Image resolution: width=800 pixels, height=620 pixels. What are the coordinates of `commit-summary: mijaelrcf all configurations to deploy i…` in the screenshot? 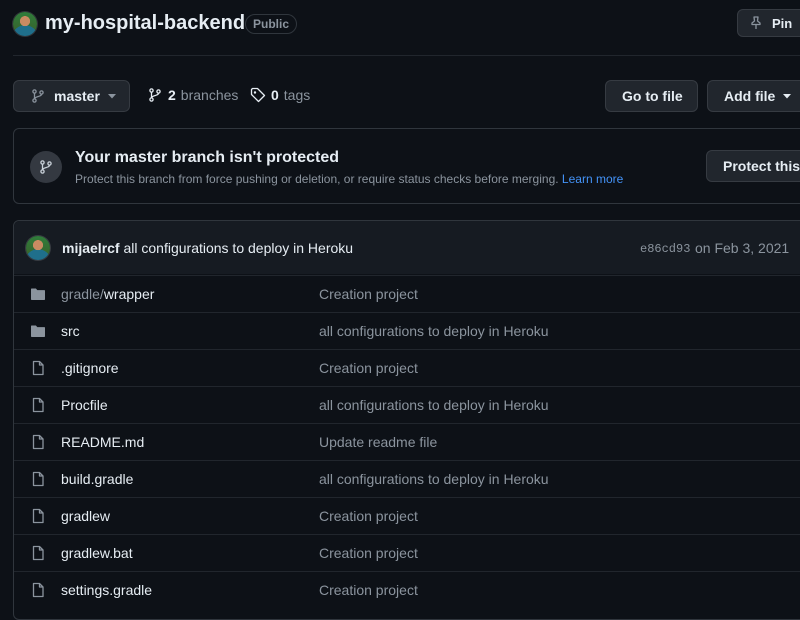 It's located at (207, 248).